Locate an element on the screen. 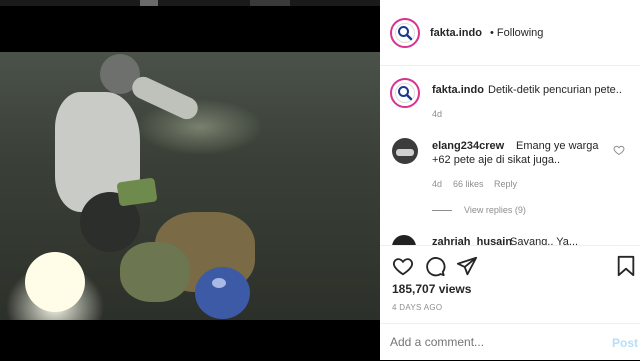 Image resolution: width=640 pixels, height=361 pixels. leaves is located at coordinates (155, 272).